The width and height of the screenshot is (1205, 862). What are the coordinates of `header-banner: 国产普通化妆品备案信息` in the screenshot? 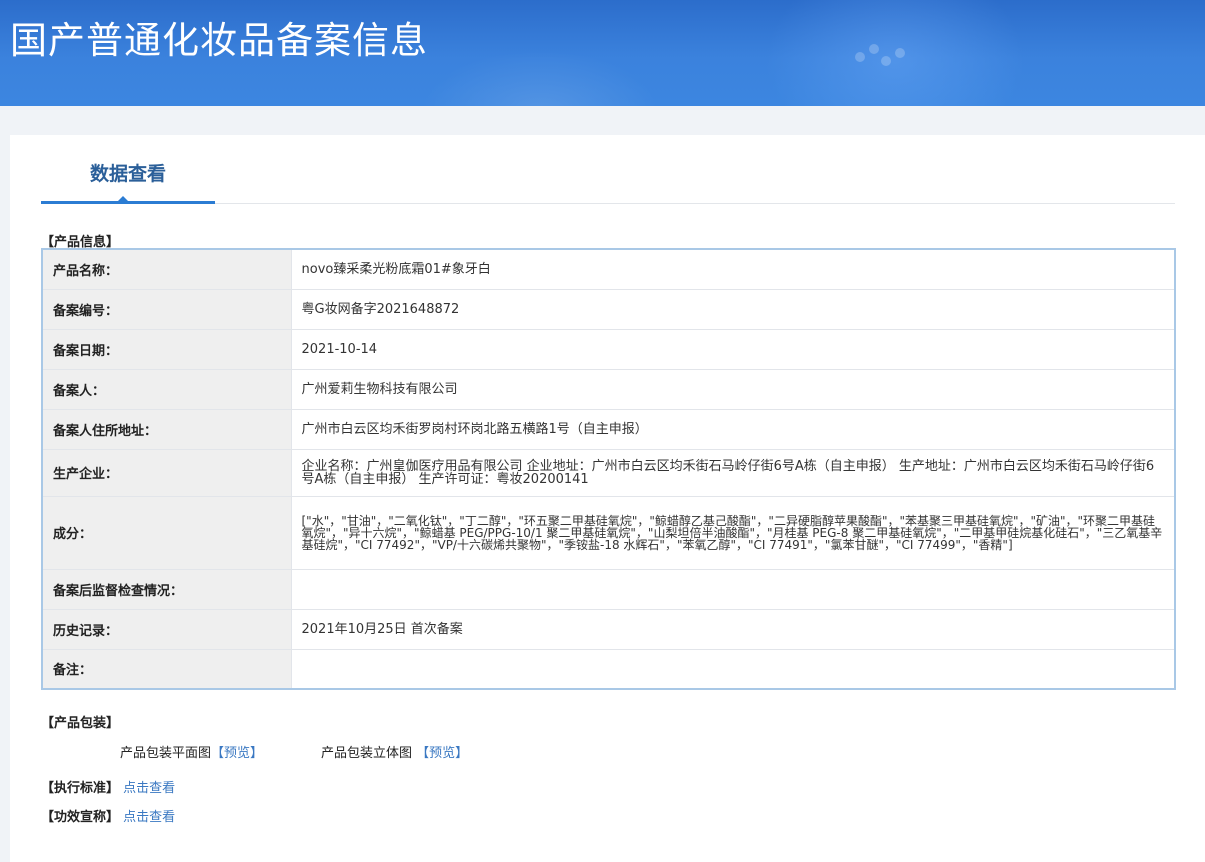 It's located at (602, 53).